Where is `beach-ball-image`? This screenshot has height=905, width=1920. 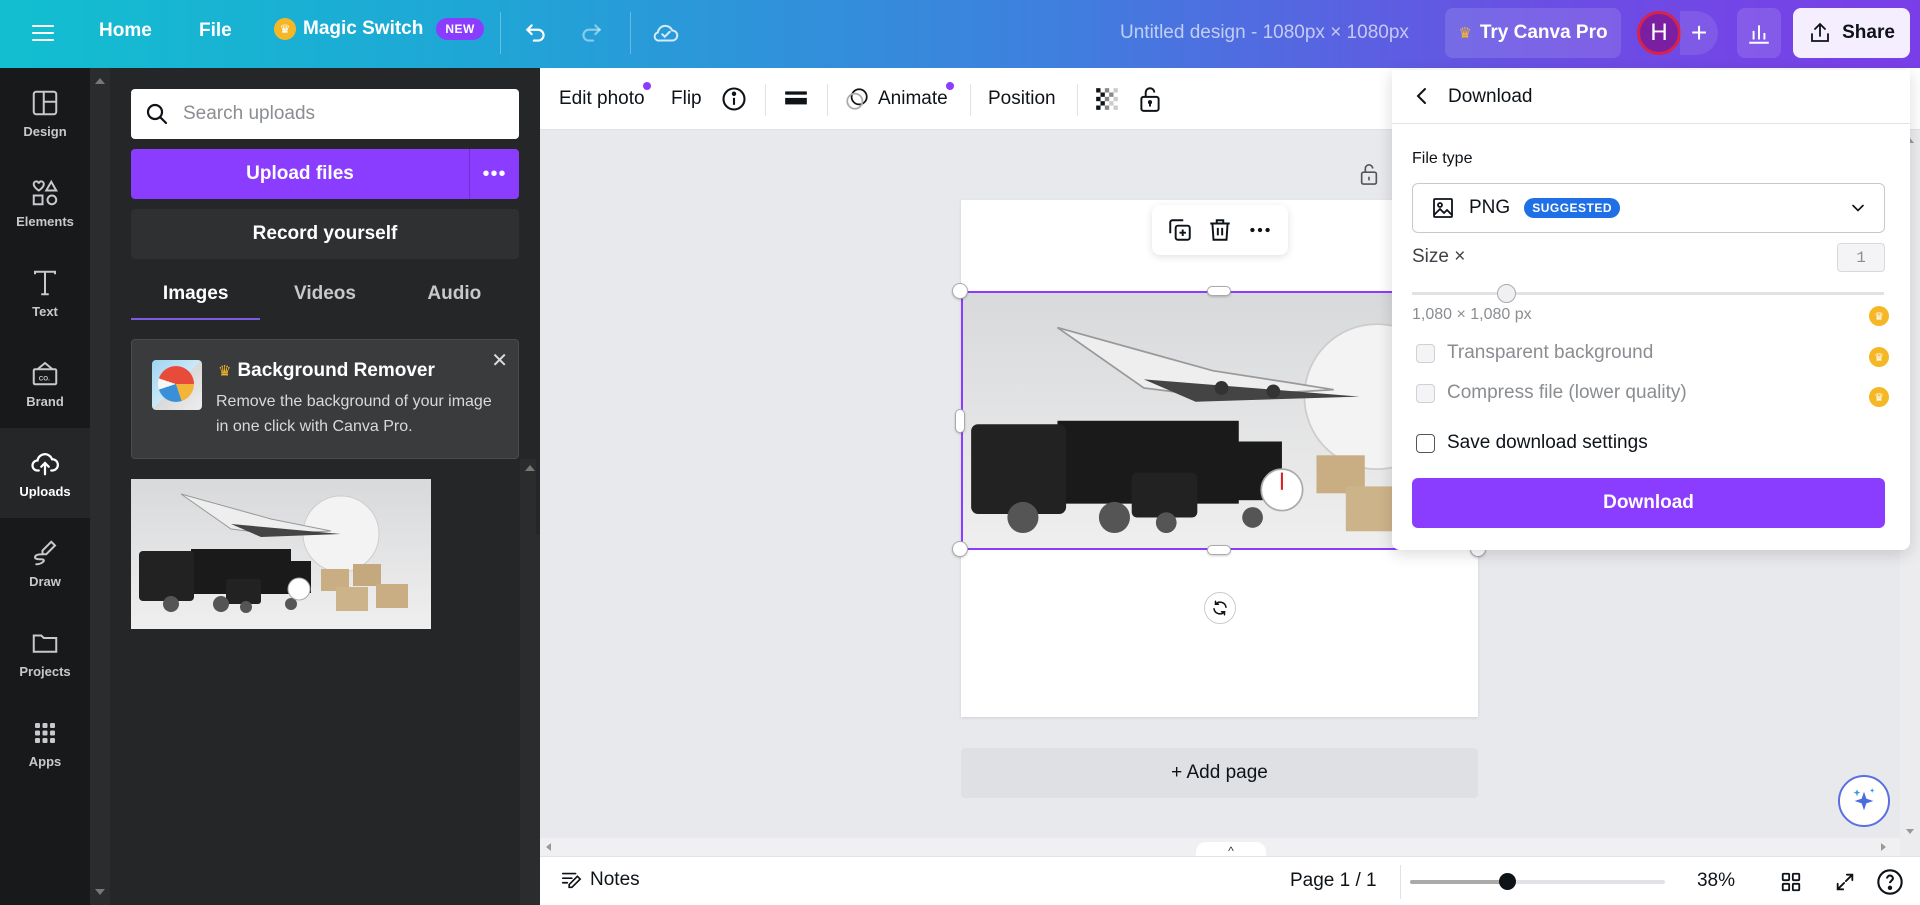
beach-ball-image is located at coordinates (177, 385).